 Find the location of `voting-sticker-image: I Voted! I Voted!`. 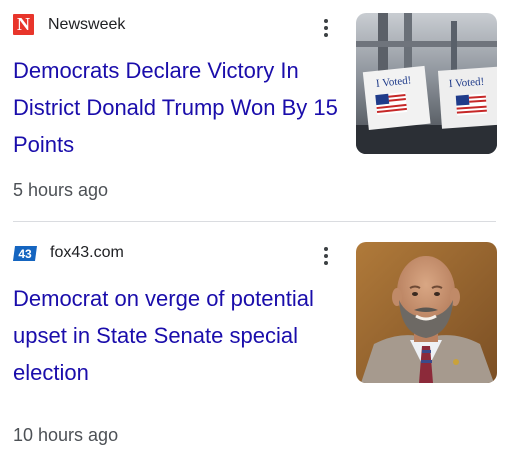

voting-sticker-image: I Voted! I Voted! is located at coordinates (426, 83).